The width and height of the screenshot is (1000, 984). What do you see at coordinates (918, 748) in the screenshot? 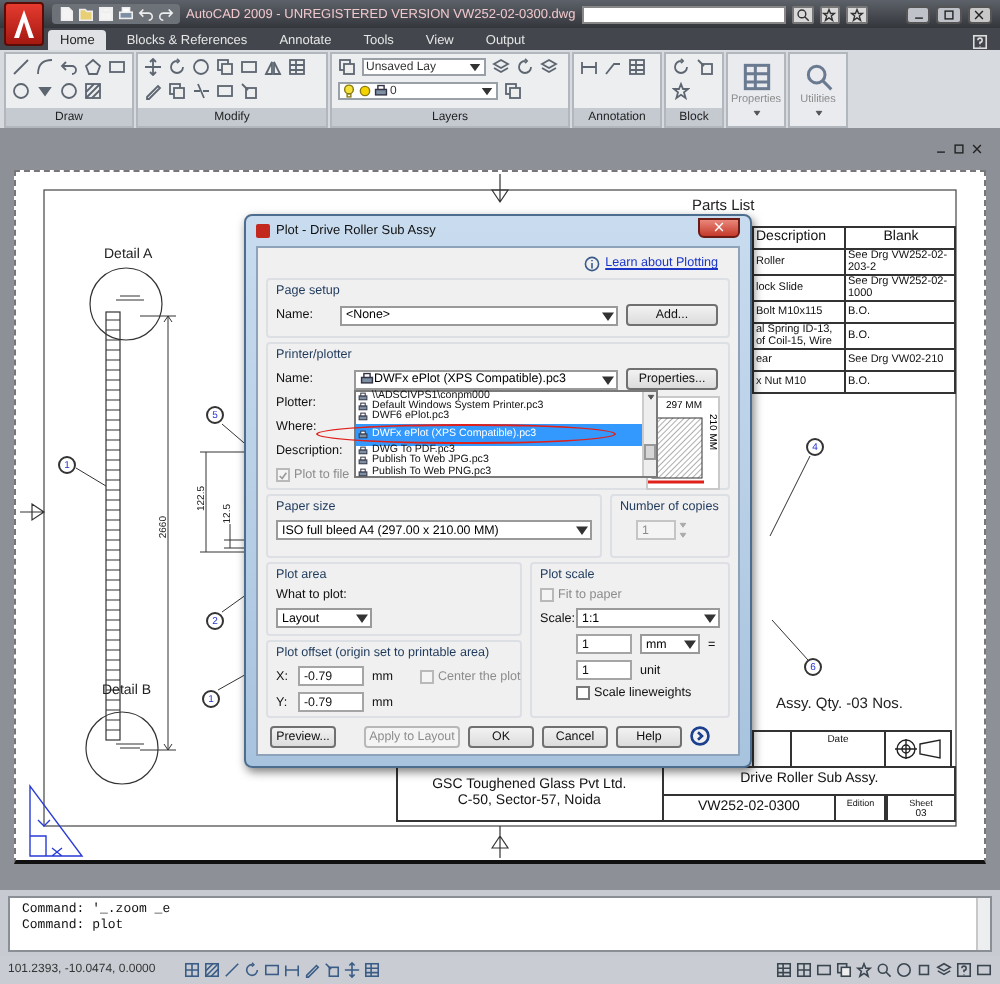
I see `projection-symbol-icon` at bounding box center [918, 748].